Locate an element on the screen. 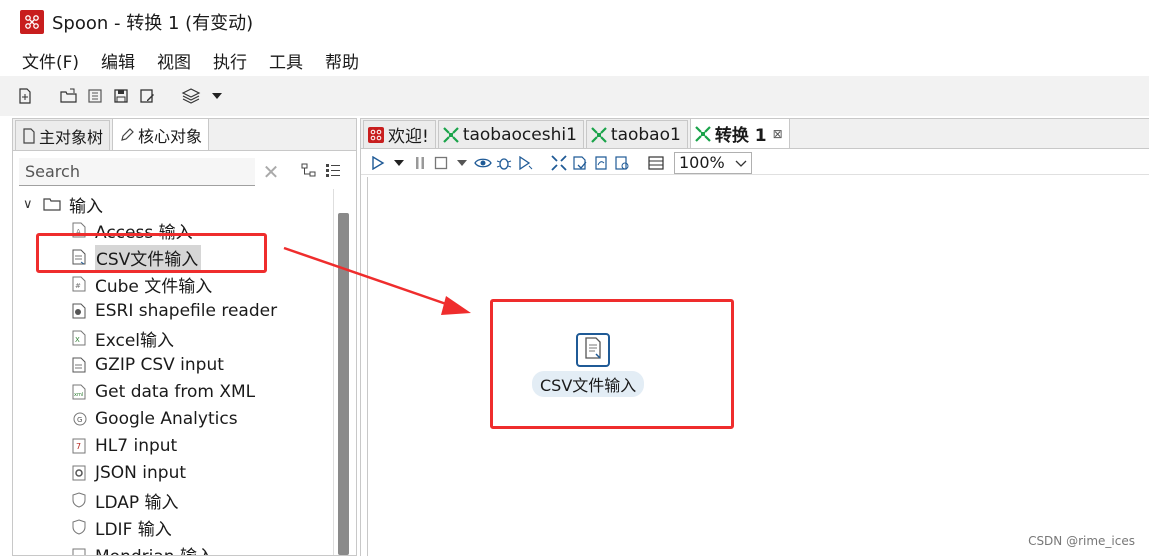  menu-edit: 编辑 is located at coordinates (118, 60).